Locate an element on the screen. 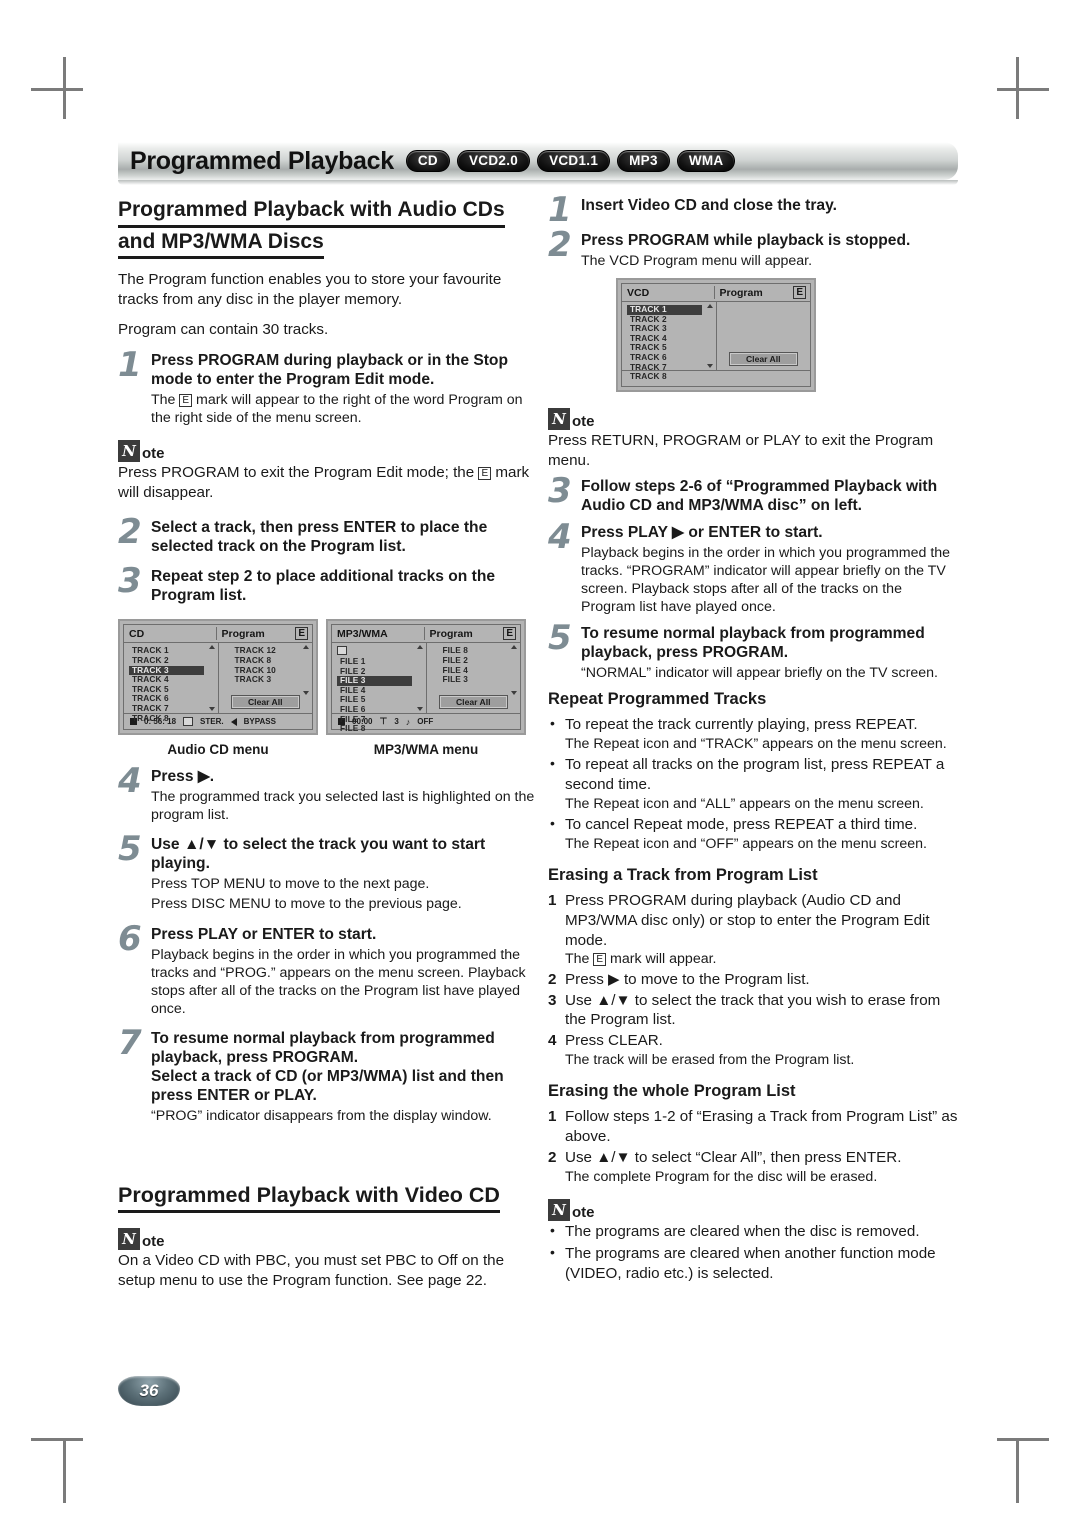 The width and height of the screenshot is (1080, 1528). step-title: Press ▶. is located at coordinates (183, 777).